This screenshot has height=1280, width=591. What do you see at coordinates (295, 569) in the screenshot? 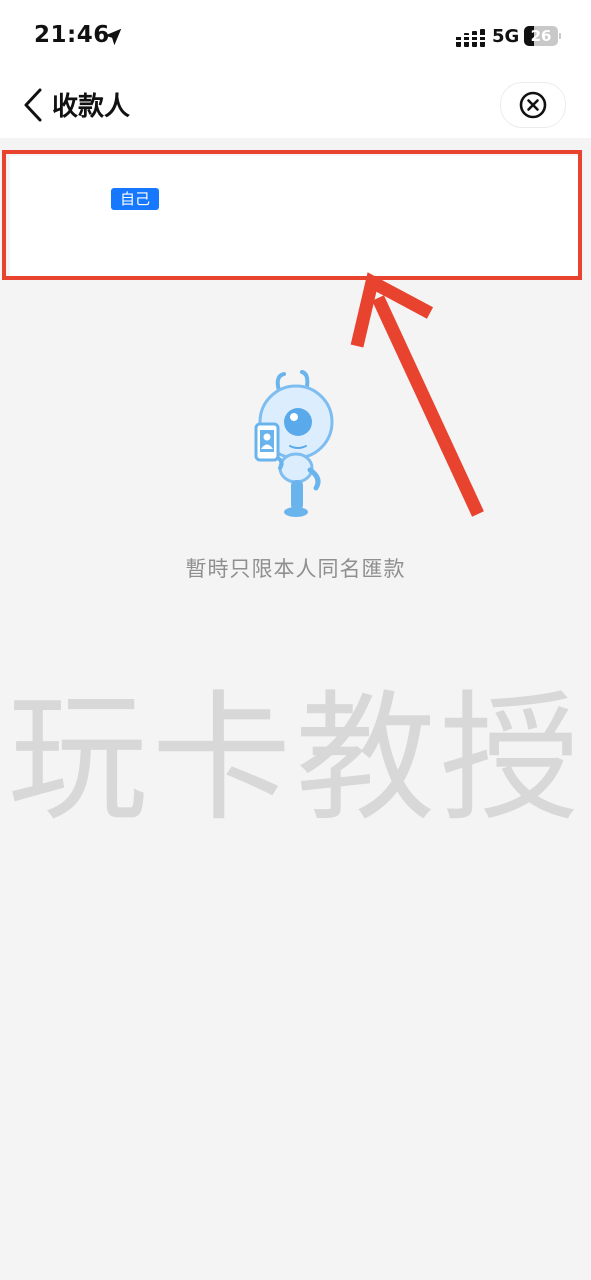
I see `empty-state-message: 暫時只限本人同名匯款` at bounding box center [295, 569].